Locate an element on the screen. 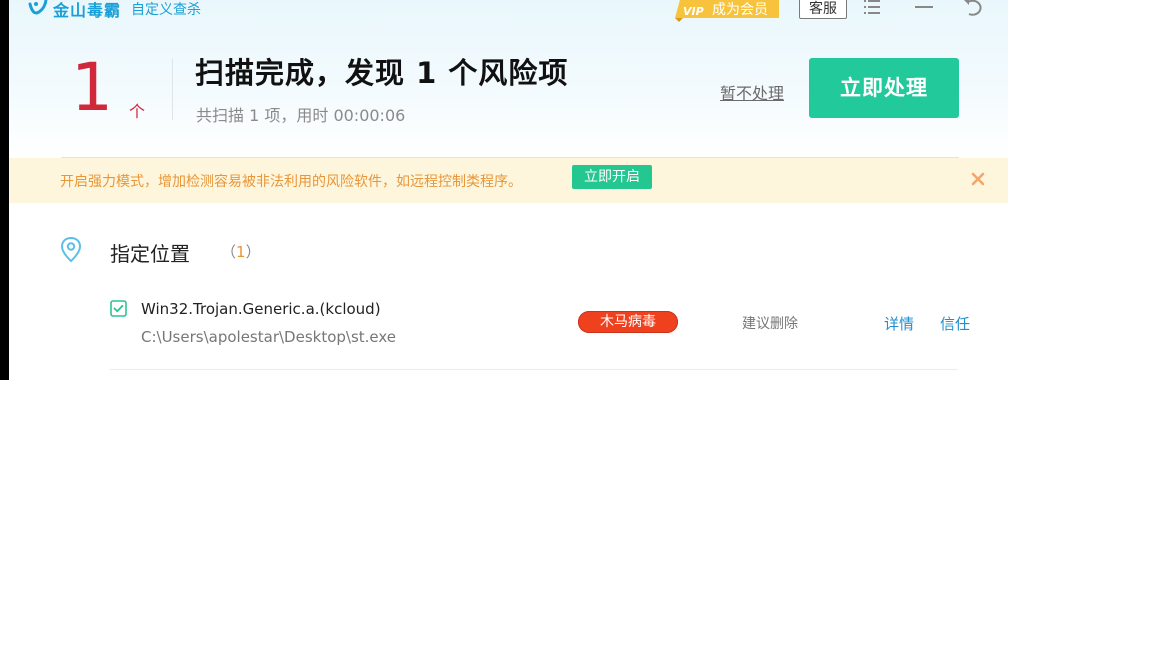 Image resolution: width=1152 pixels, height=648 pixels. threat-name: Win32.Trojan.Generic.a.(kcloud) is located at coordinates (261, 309).